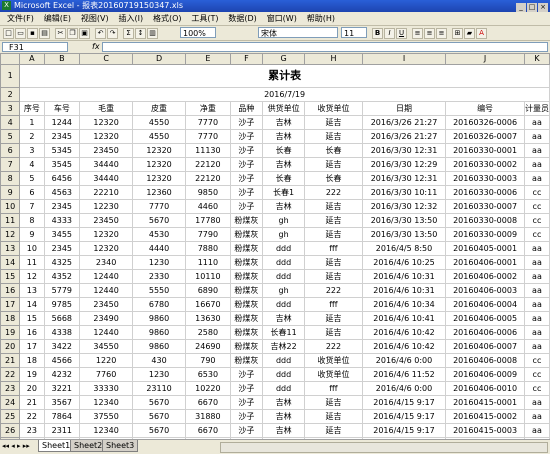 The width and height of the screenshot is (550, 454). I want to click on table-cell: 790, so click(208, 360).